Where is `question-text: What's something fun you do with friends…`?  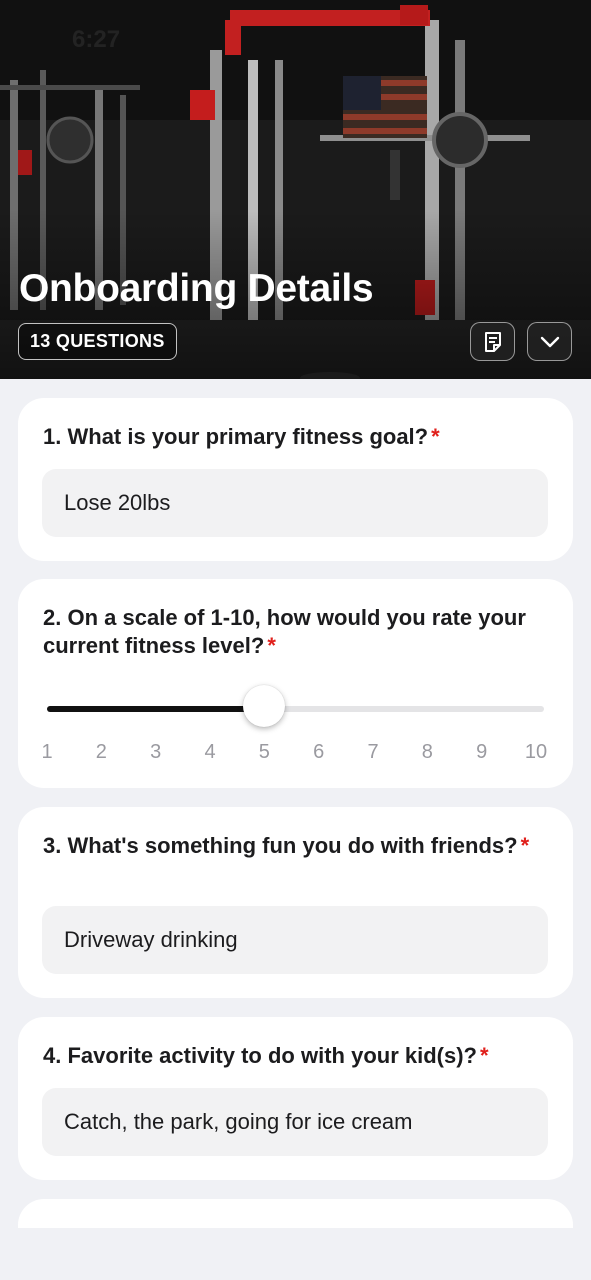 question-text: What's something fun you do with friends… is located at coordinates (292, 845).